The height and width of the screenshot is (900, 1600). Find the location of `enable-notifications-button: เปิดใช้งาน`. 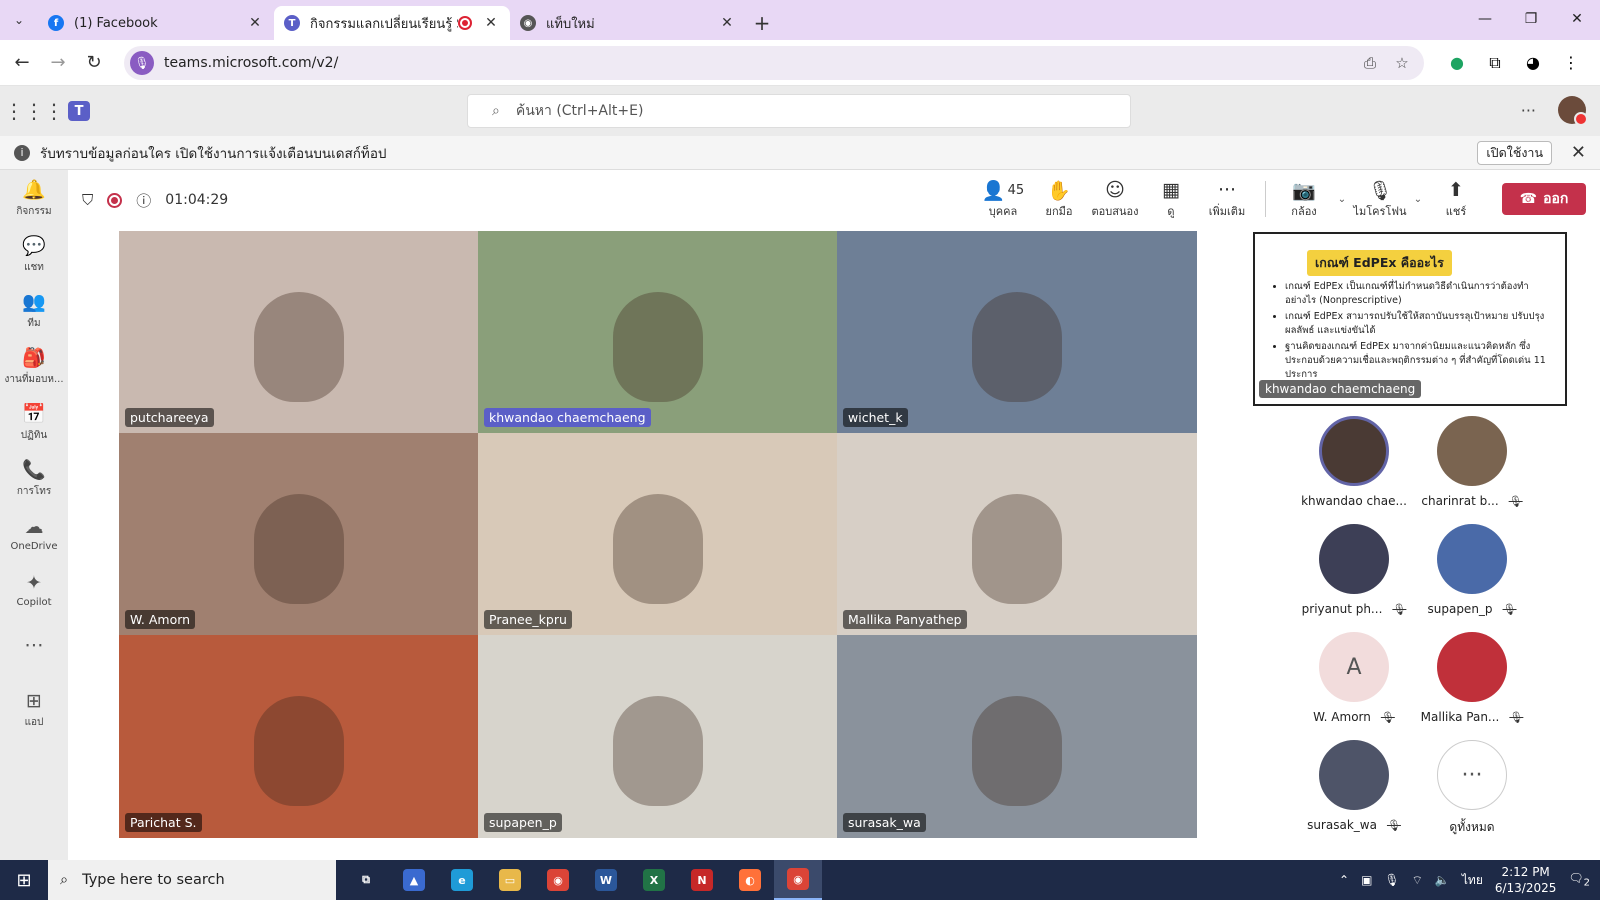

enable-notifications-button: เปิดใช้งาน is located at coordinates (1514, 153).